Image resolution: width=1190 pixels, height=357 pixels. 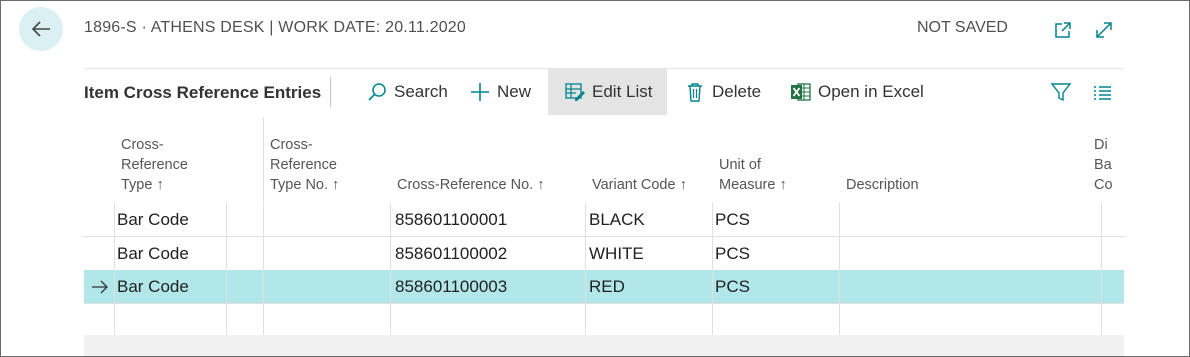 I want to click on table-row-selected: Bar Code 858601100003 RED PCS, so click(x=604, y=287).